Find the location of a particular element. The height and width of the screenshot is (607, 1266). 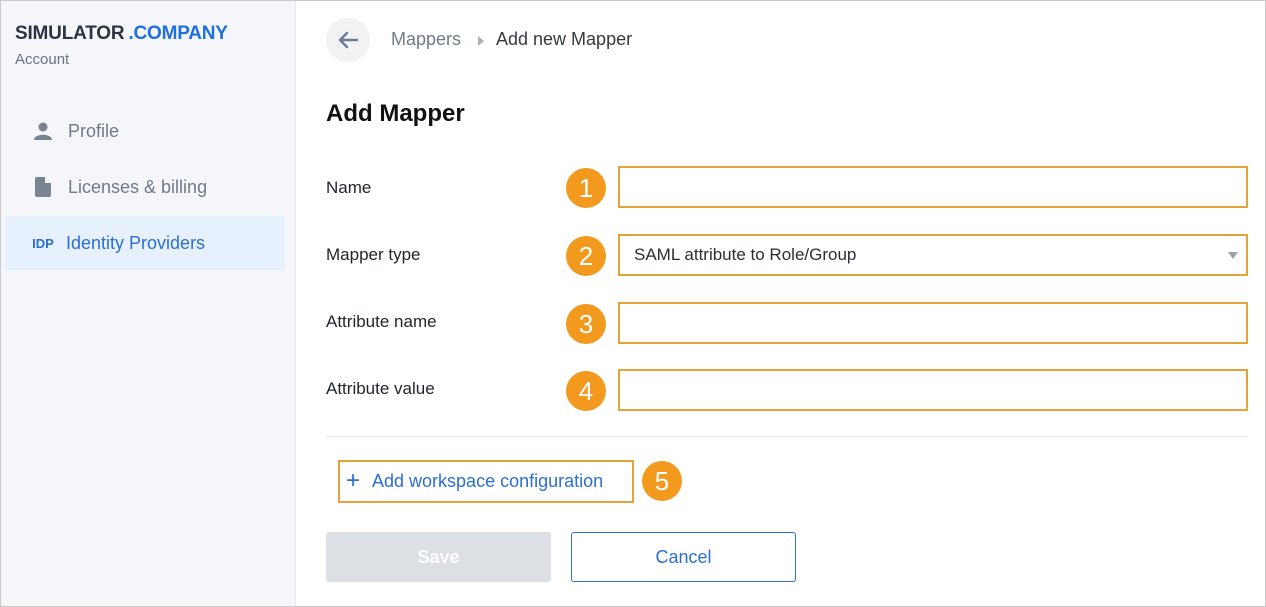

add-workspace-label: Add workspace configuration is located at coordinates (488, 481).